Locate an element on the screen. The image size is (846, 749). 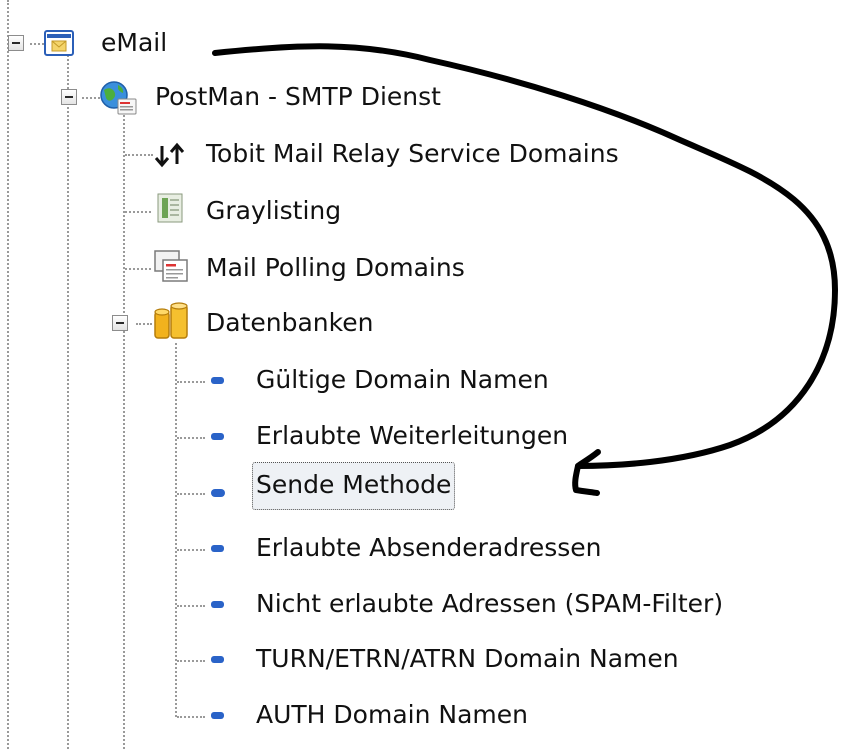
collapse-toggle-email is located at coordinates (16, 43).